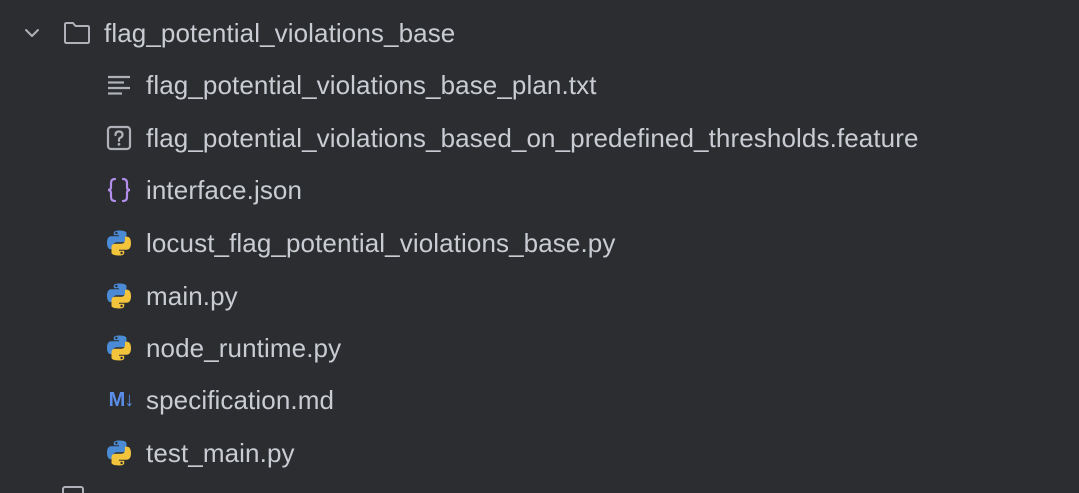 The width and height of the screenshot is (1079, 493). I want to click on tree-file-row: node_runtime.py, so click(539, 348).